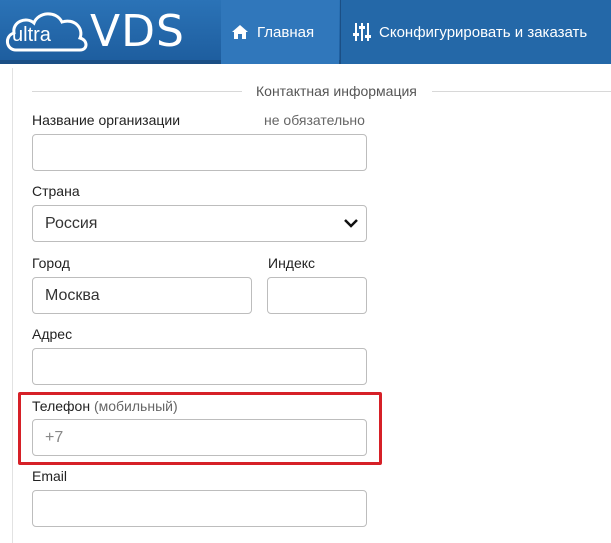 The image size is (611, 543). I want to click on nav-configure-label: Сконфигурировать и заказать, so click(483, 32).